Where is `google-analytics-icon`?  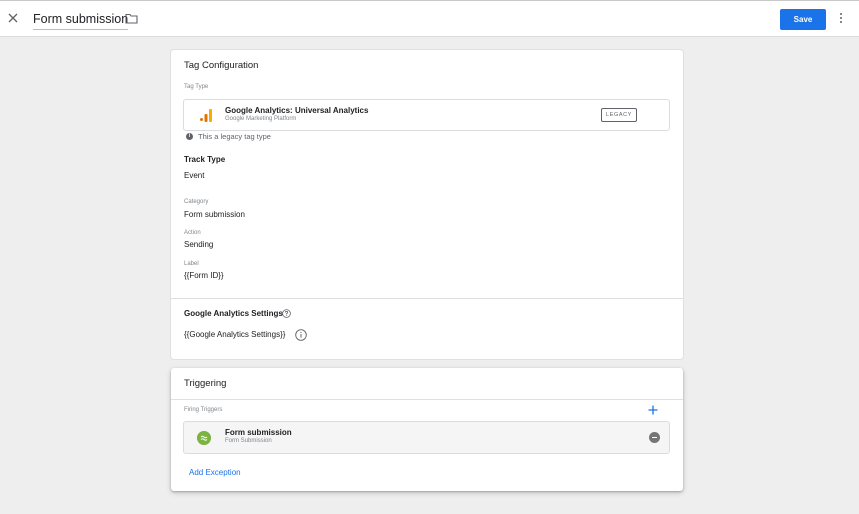
google-analytics-icon is located at coordinates (206, 115).